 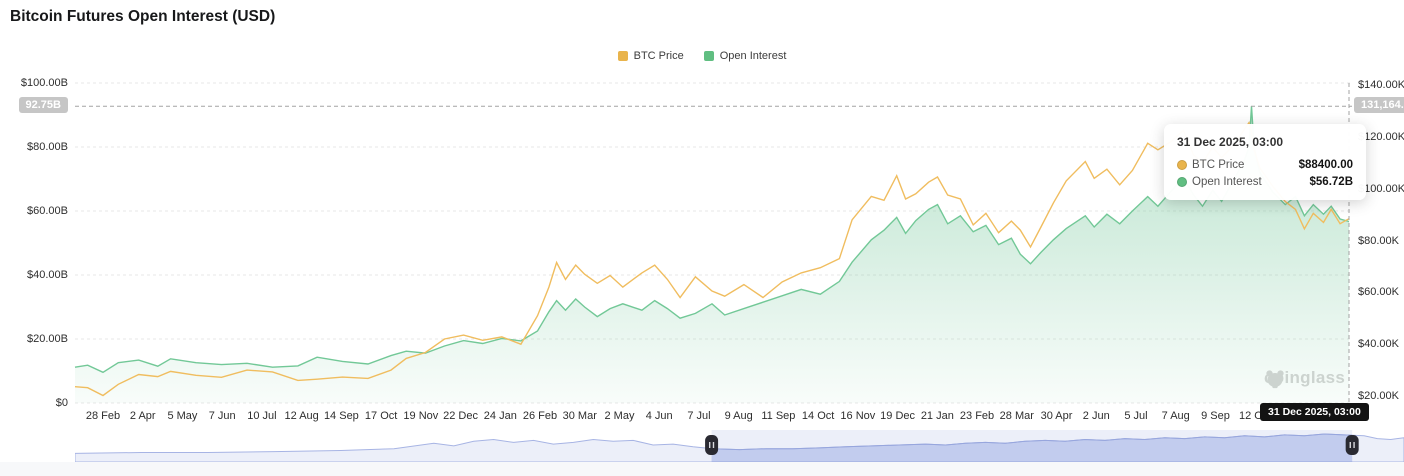 What do you see at coordinates (702, 469) in the screenshot?
I see `navigator-lower-strip` at bounding box center [702, 469].